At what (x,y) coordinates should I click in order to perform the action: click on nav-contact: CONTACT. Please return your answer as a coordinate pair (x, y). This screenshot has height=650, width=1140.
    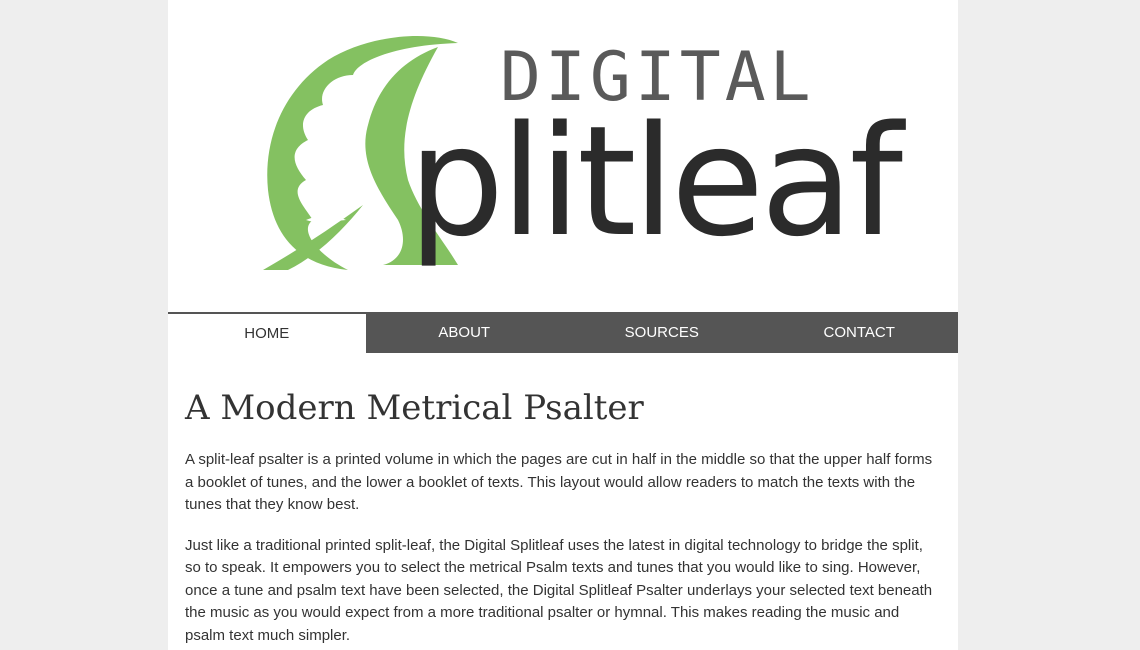
    Looking at the image, I should click on (860, 332).